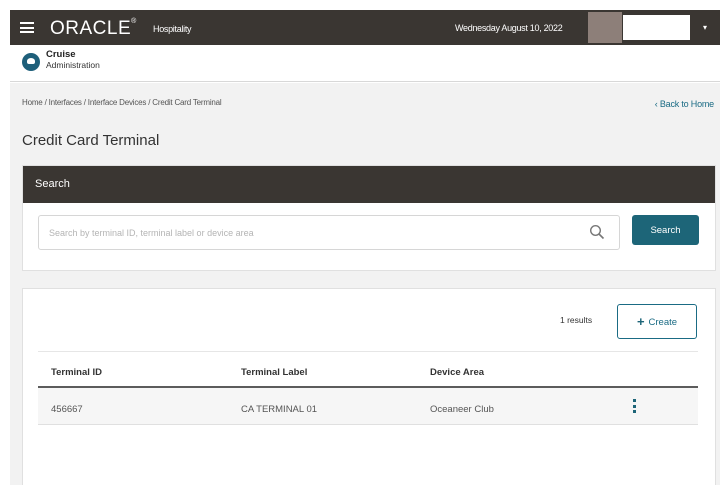 The width and height of the screenshot is (720, 485). Describe the element at coordinates (656, 27) in the screenshot. I see `user-menu` at that location.